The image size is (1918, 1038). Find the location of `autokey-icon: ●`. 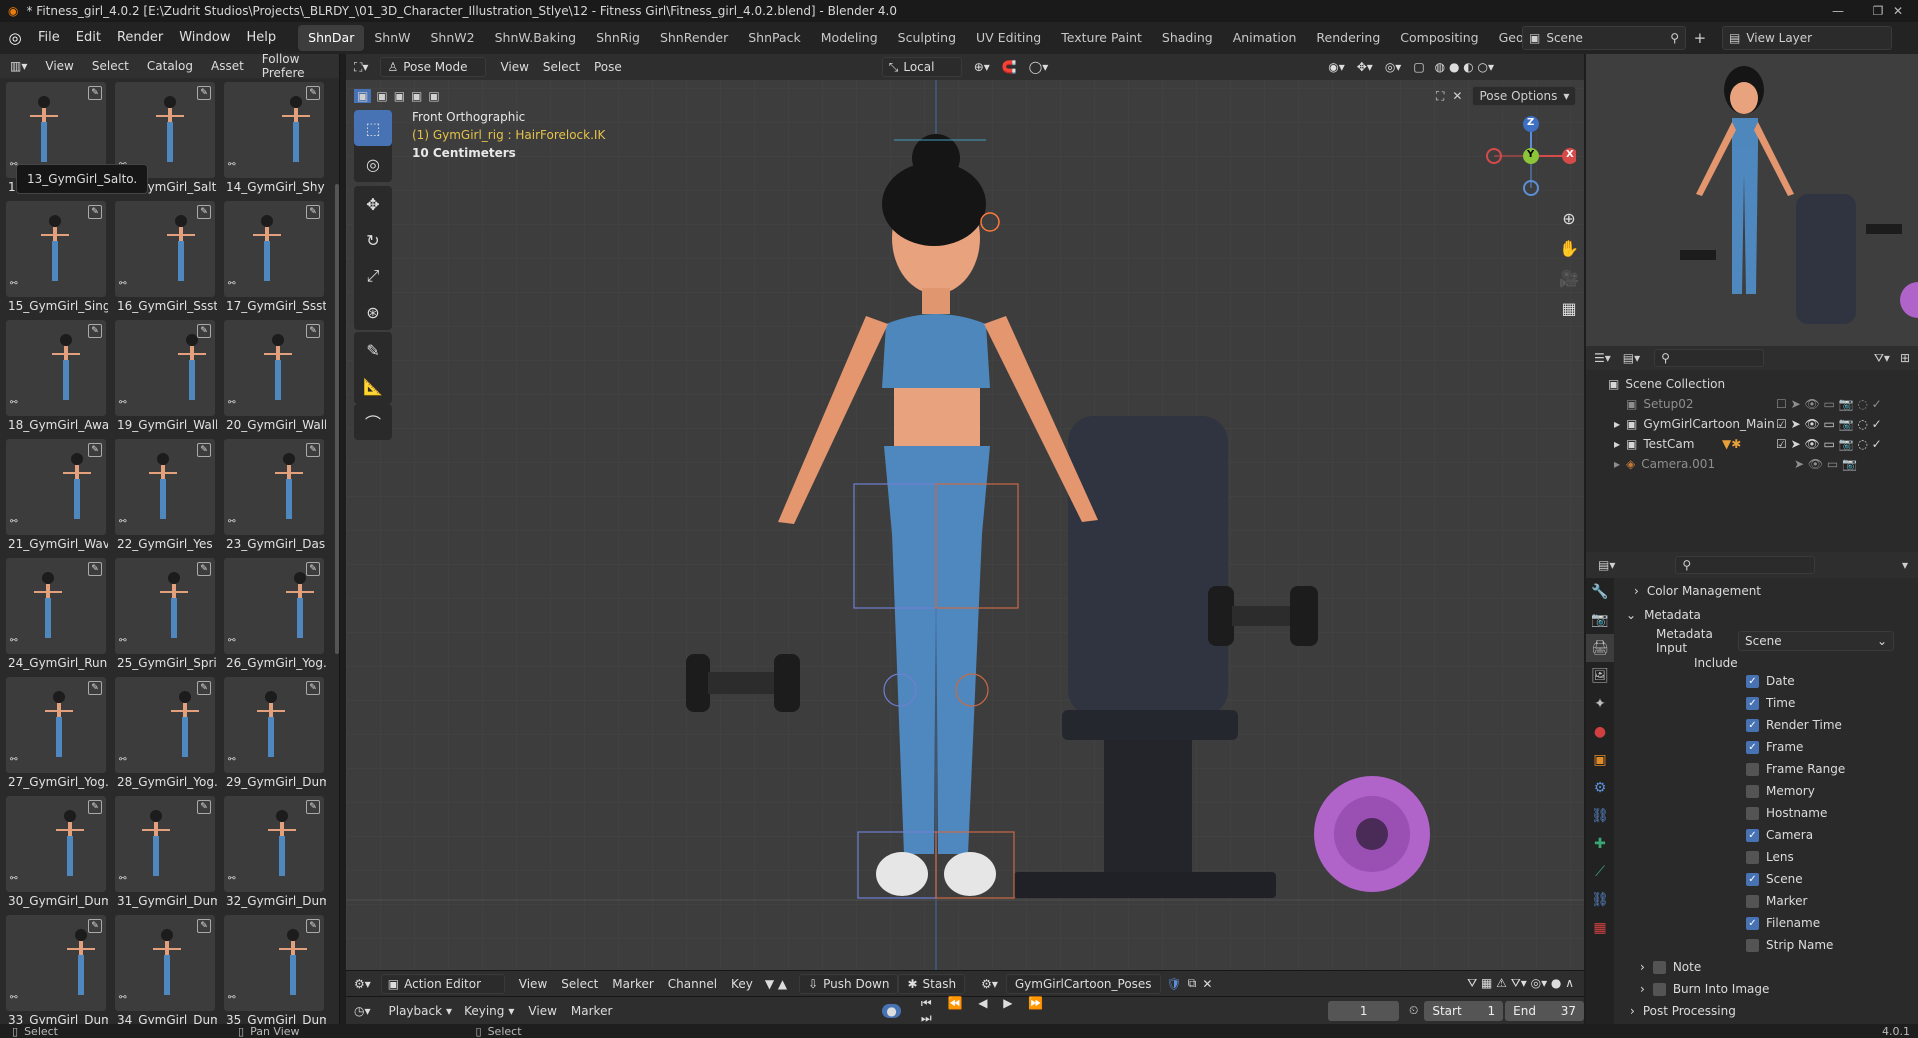

autokey-icon: ● is located at coordinates (891, 1010).